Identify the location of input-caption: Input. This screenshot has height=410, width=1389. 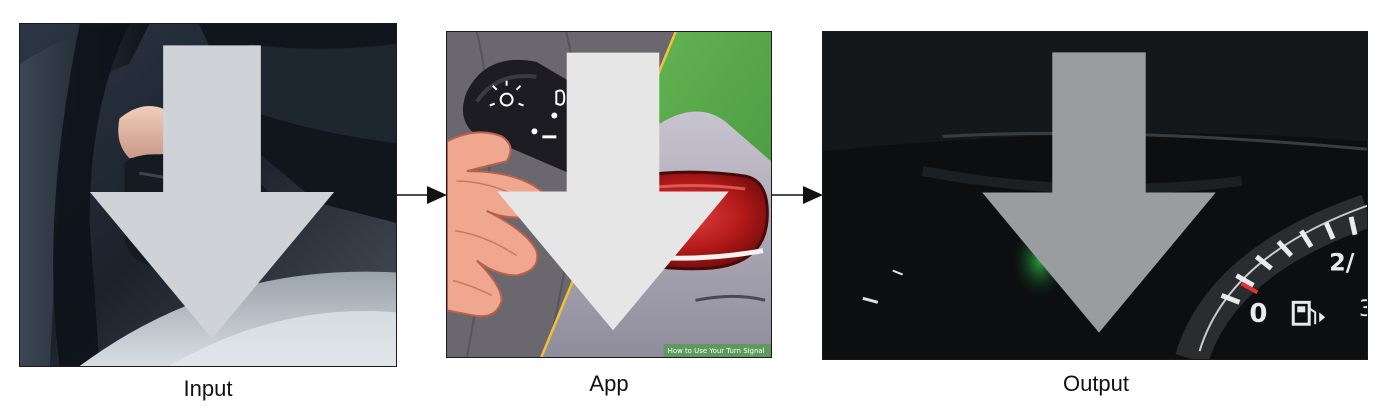
(208, 388).